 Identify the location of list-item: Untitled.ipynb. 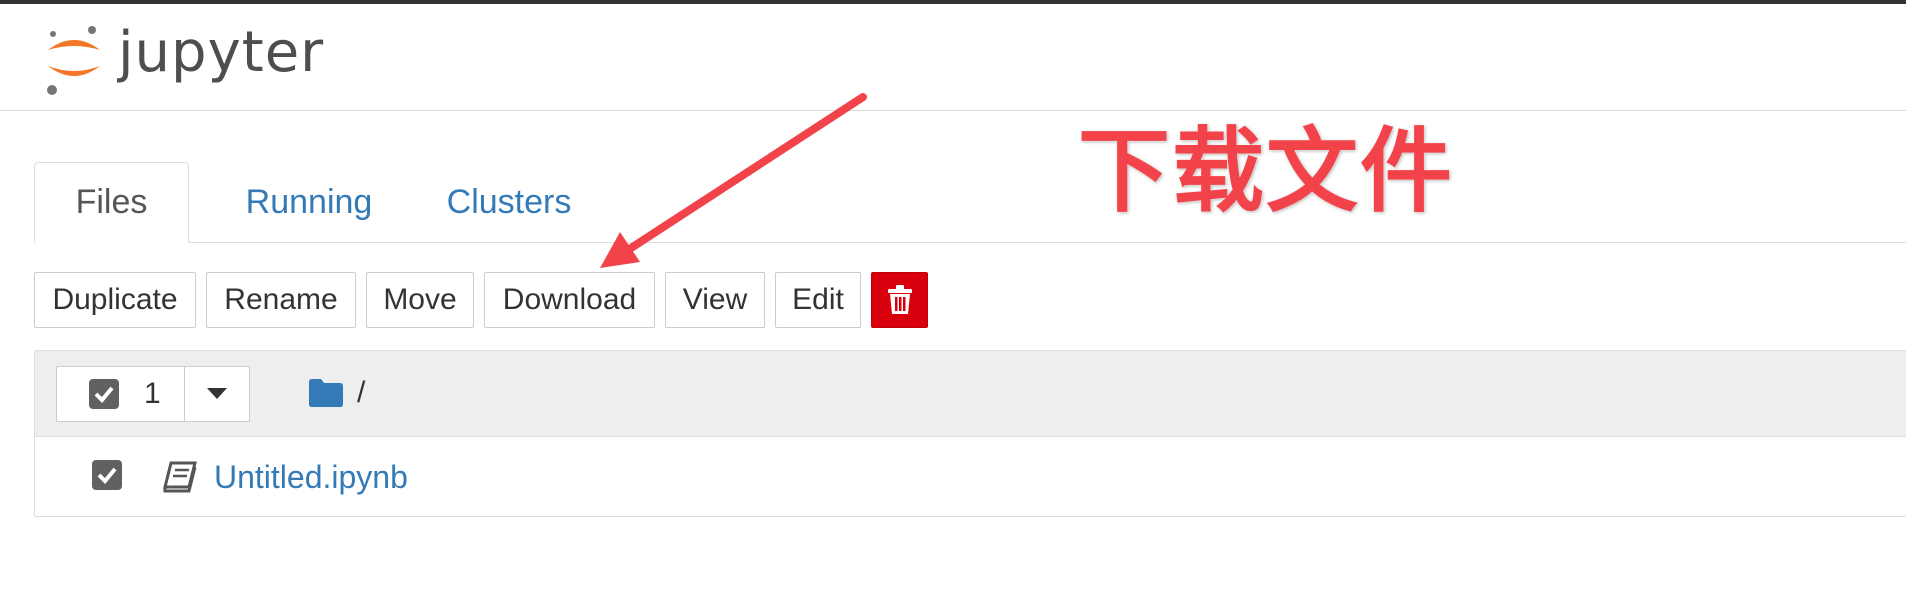
(970, 477).